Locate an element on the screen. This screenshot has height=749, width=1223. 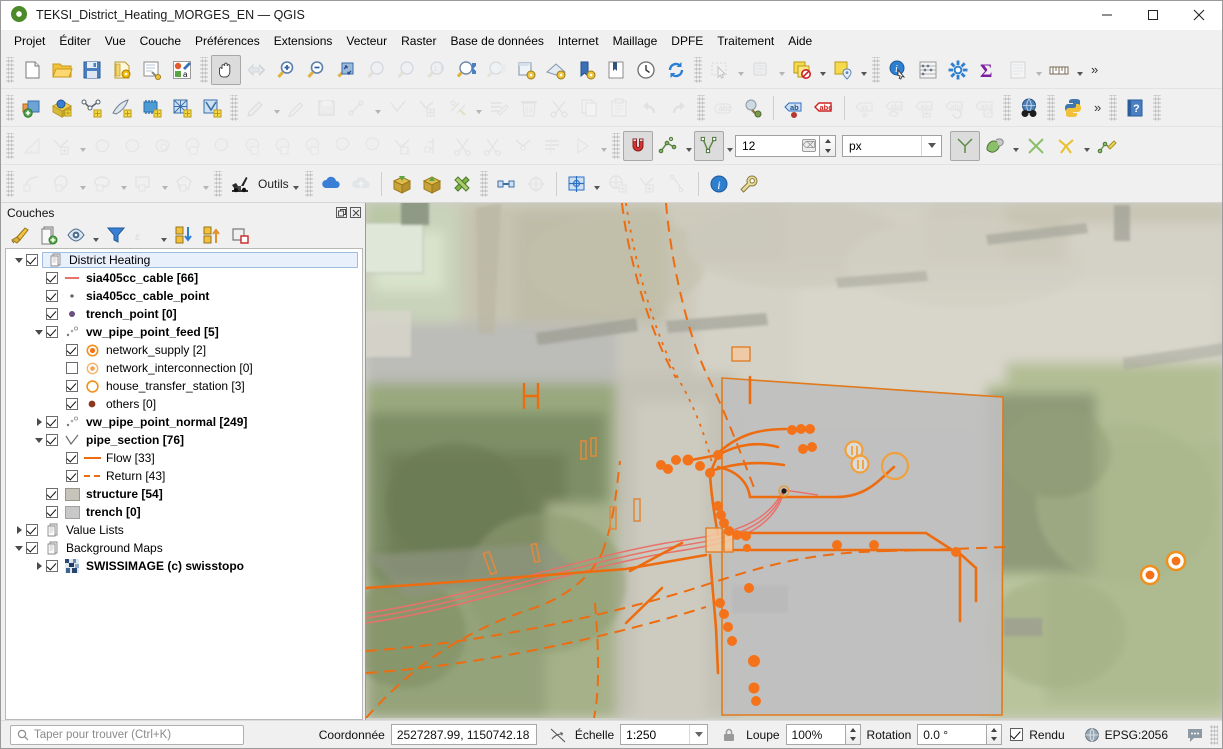
topological-editing-button is located at coordinates (965, 145).